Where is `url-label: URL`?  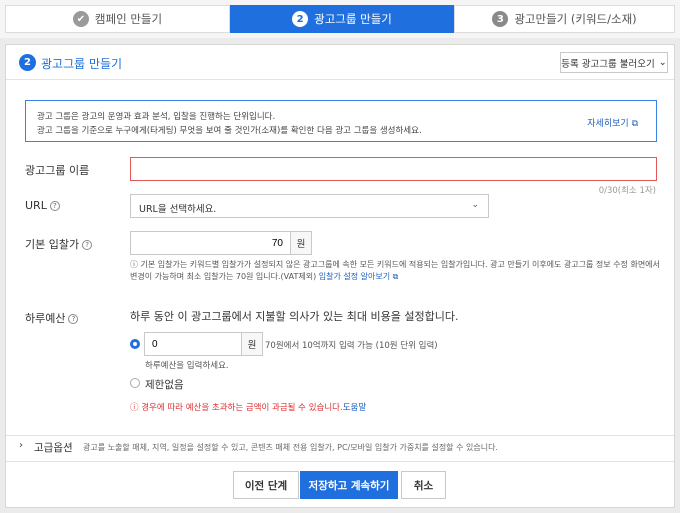
url-label: URL is located at coordinates (36, 205).